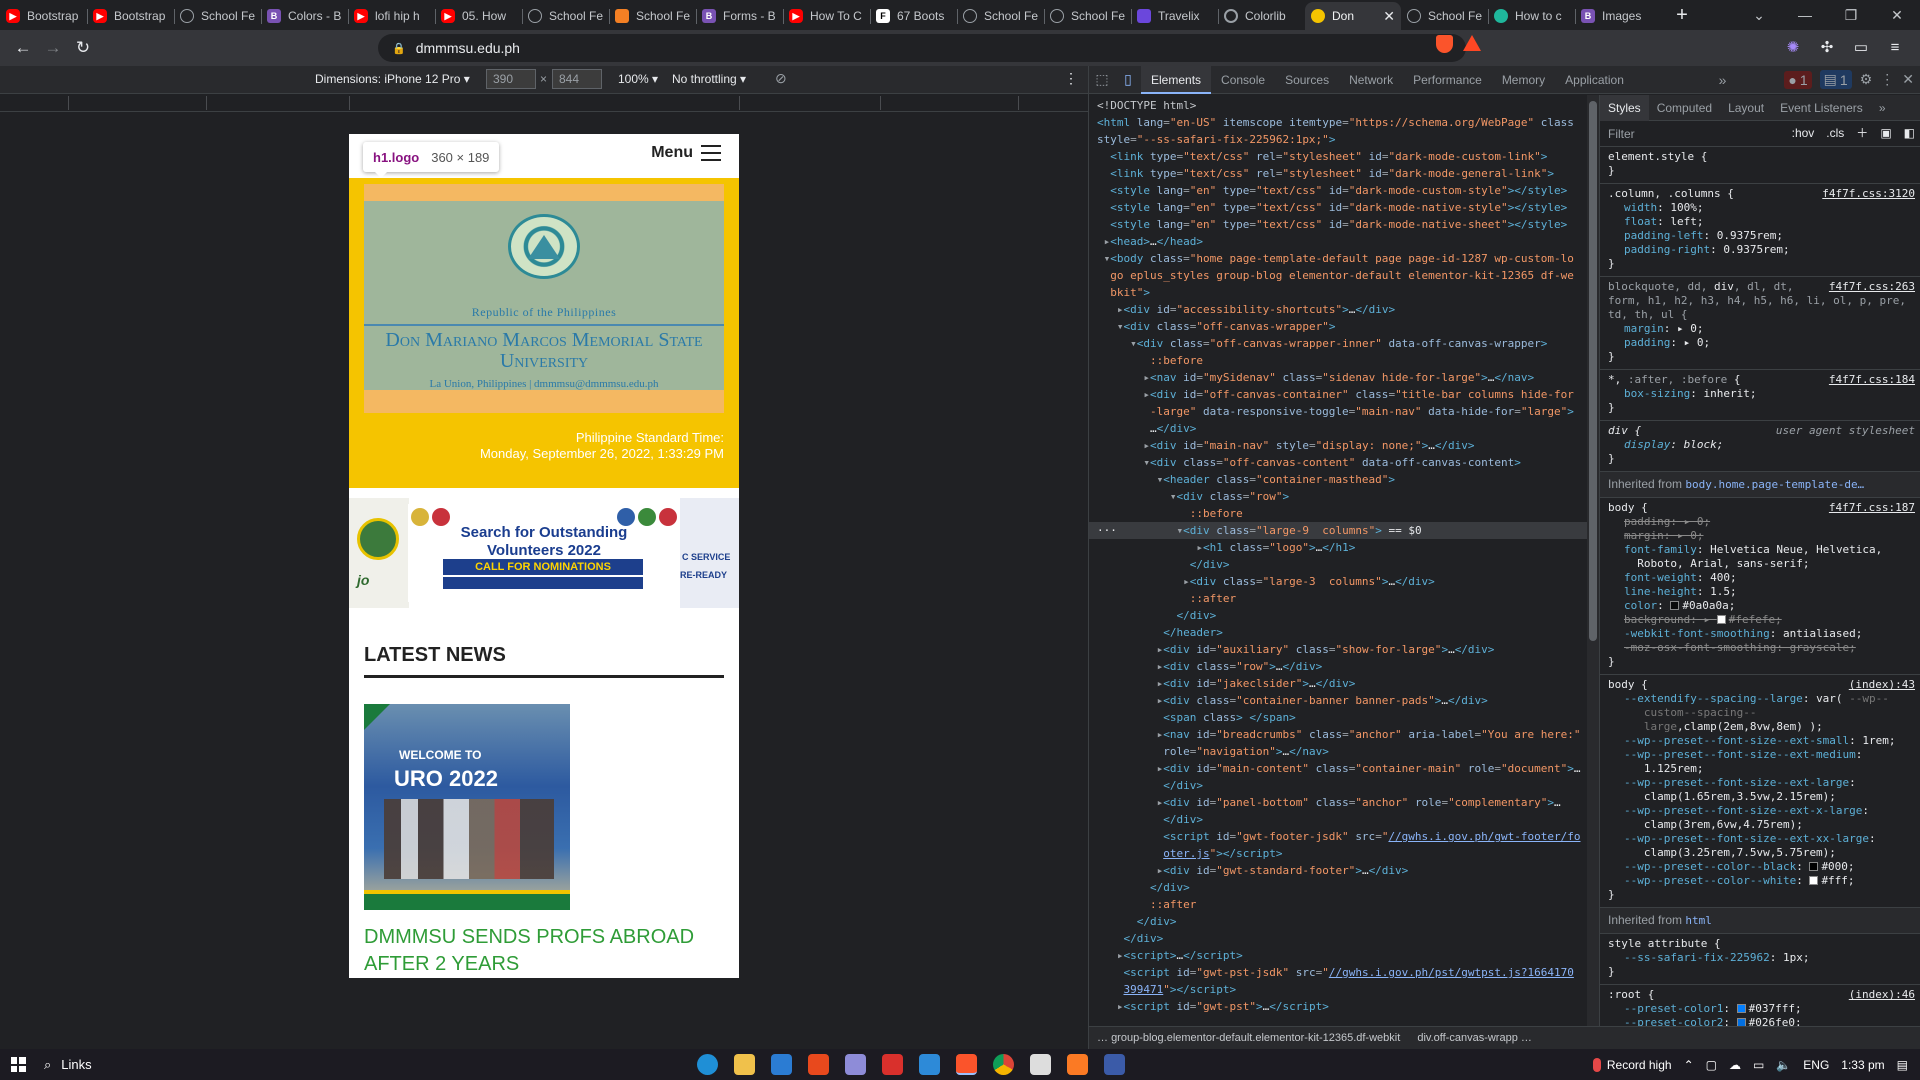 Image resolution: width=1920 pixels, height=1080 pixels. What do you see at coordinates (511, 79) in the screenshot?
I see `width-input: 390` at bounding box center [511, 79].